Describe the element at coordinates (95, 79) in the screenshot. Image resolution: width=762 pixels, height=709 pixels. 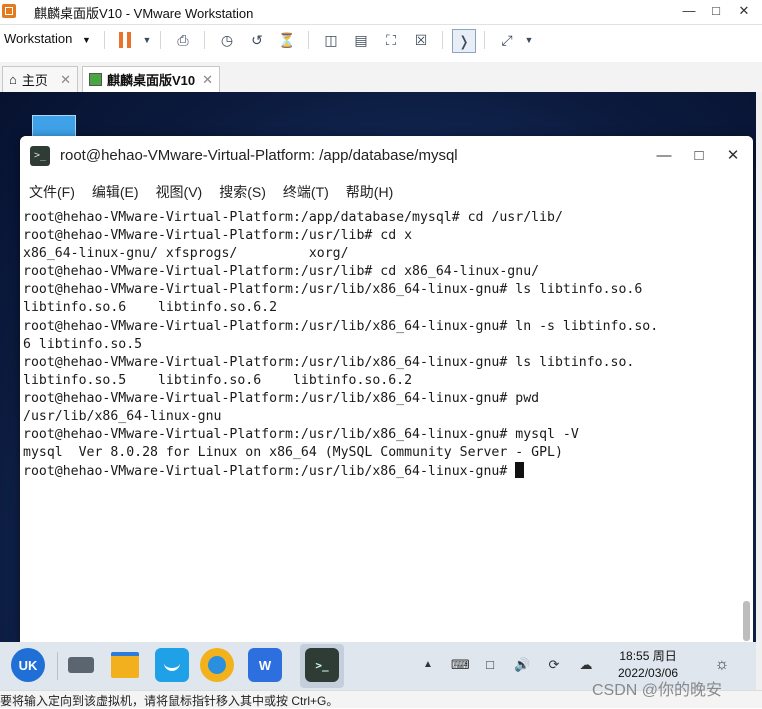
I see `vm-tab-icon` at that location.